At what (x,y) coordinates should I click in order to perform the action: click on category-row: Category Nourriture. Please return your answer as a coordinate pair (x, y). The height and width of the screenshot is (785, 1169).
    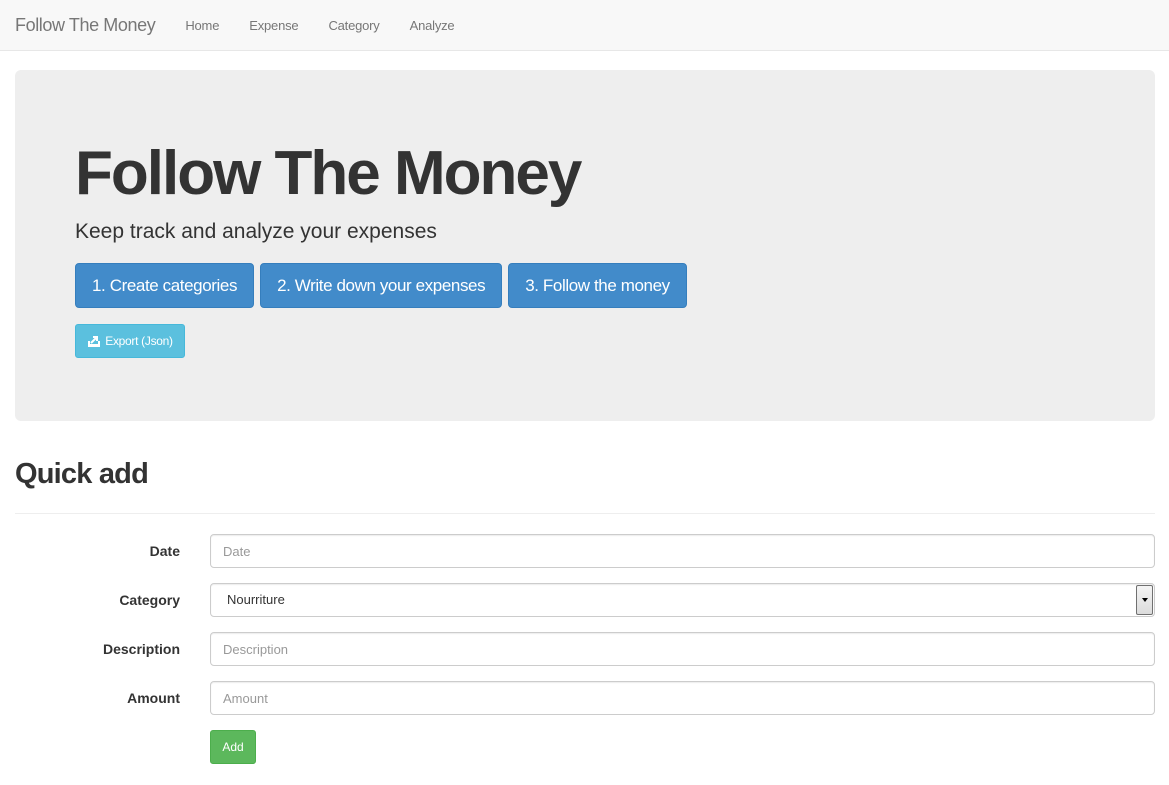
    Looking at the image, I should click on (584, 600).